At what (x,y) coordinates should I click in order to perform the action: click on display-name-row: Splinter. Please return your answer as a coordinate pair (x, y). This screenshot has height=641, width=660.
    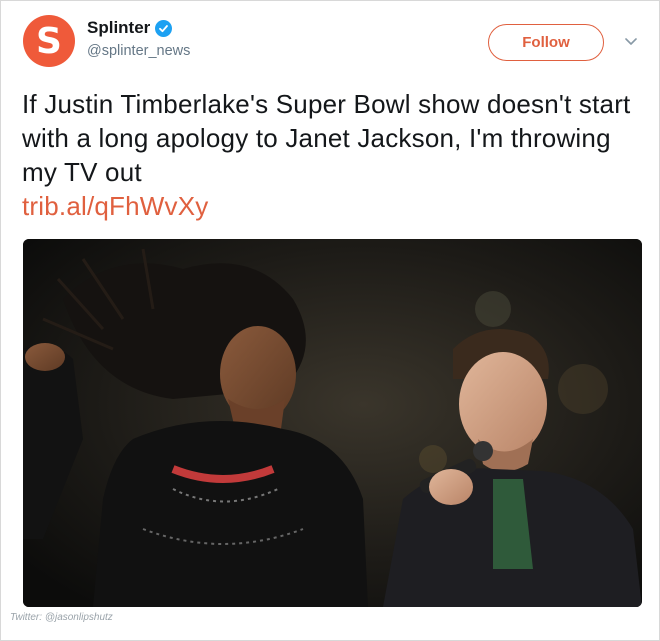
    Looking at the image, I should click on (138, 28).